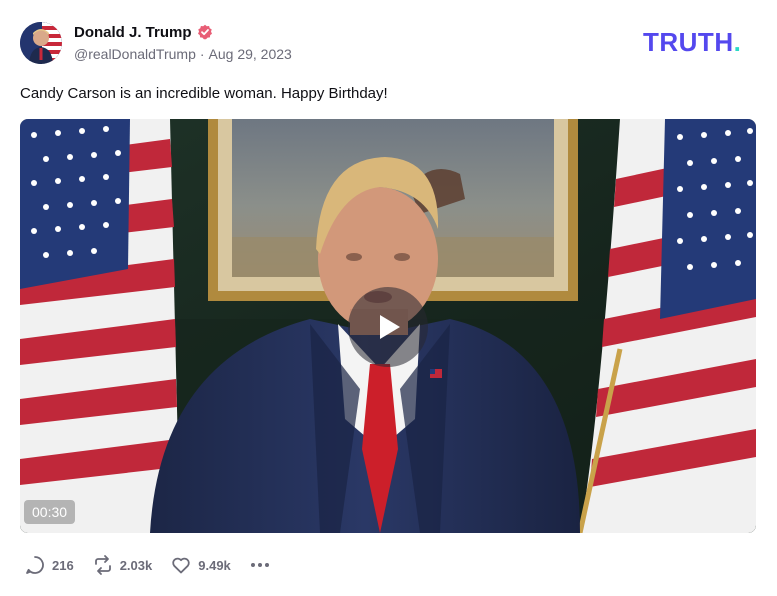 The image size is (777, 596). What do you see at coordinates (41, 43) in the screenshot?
I see `avatar` at bounding box center [41, 43].